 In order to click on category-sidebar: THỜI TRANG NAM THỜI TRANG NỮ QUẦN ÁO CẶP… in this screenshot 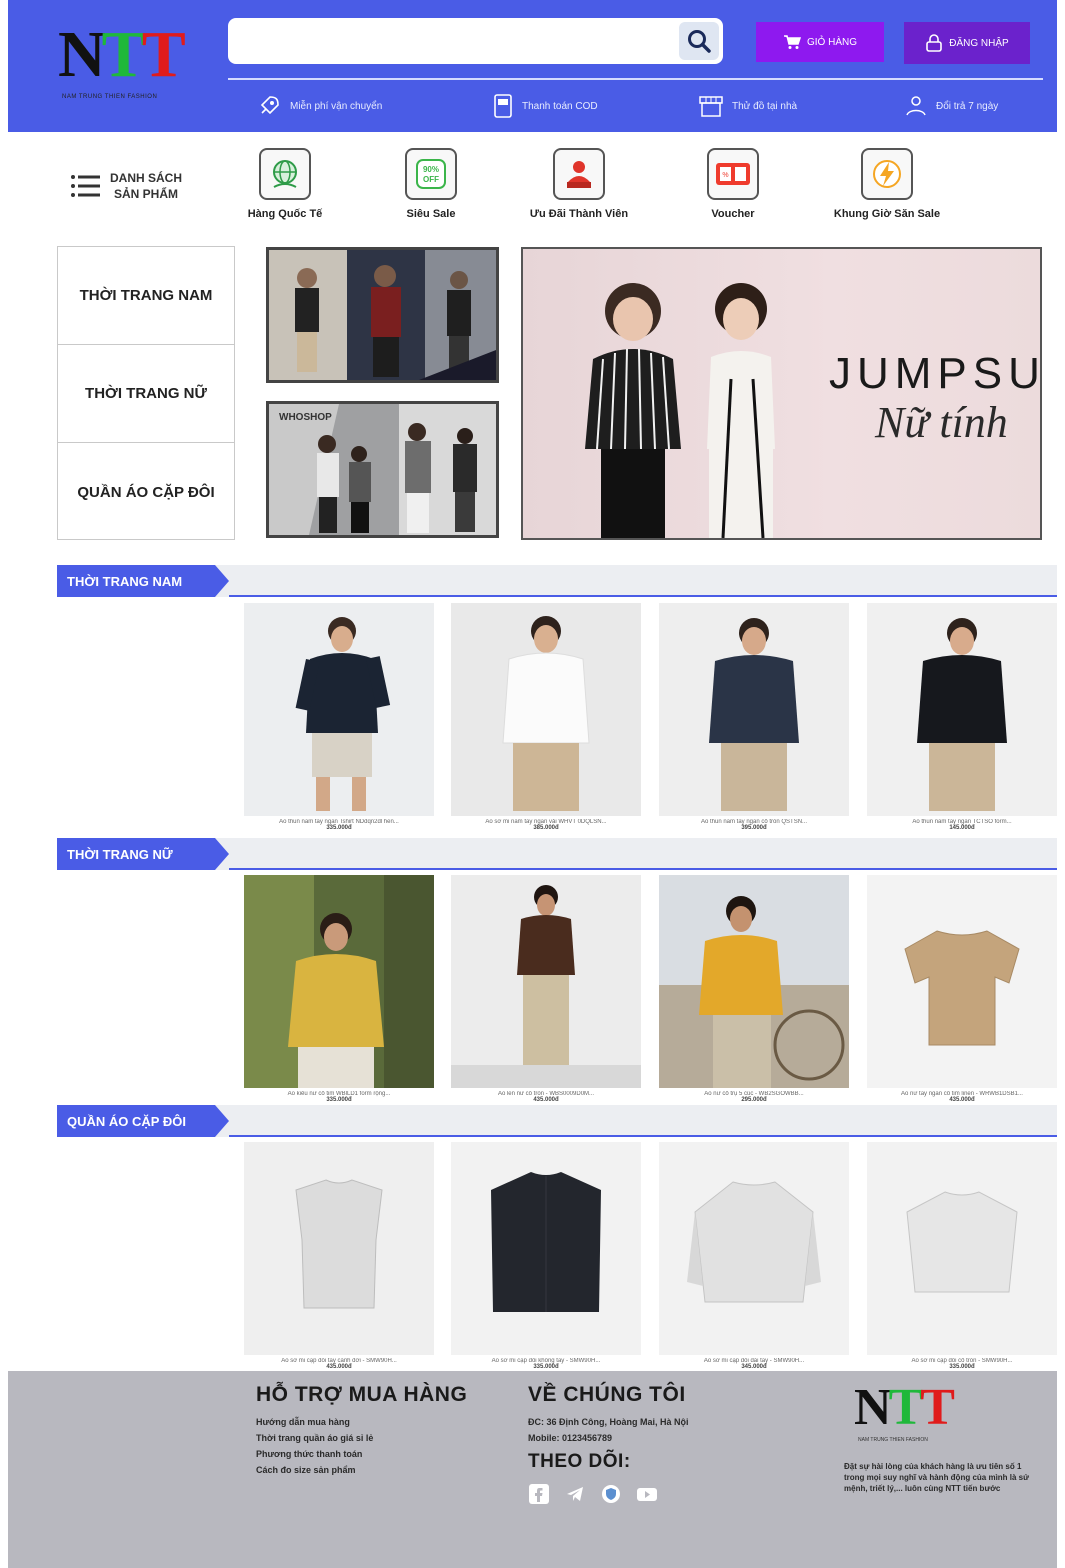, I will do `click(146, 393)`.